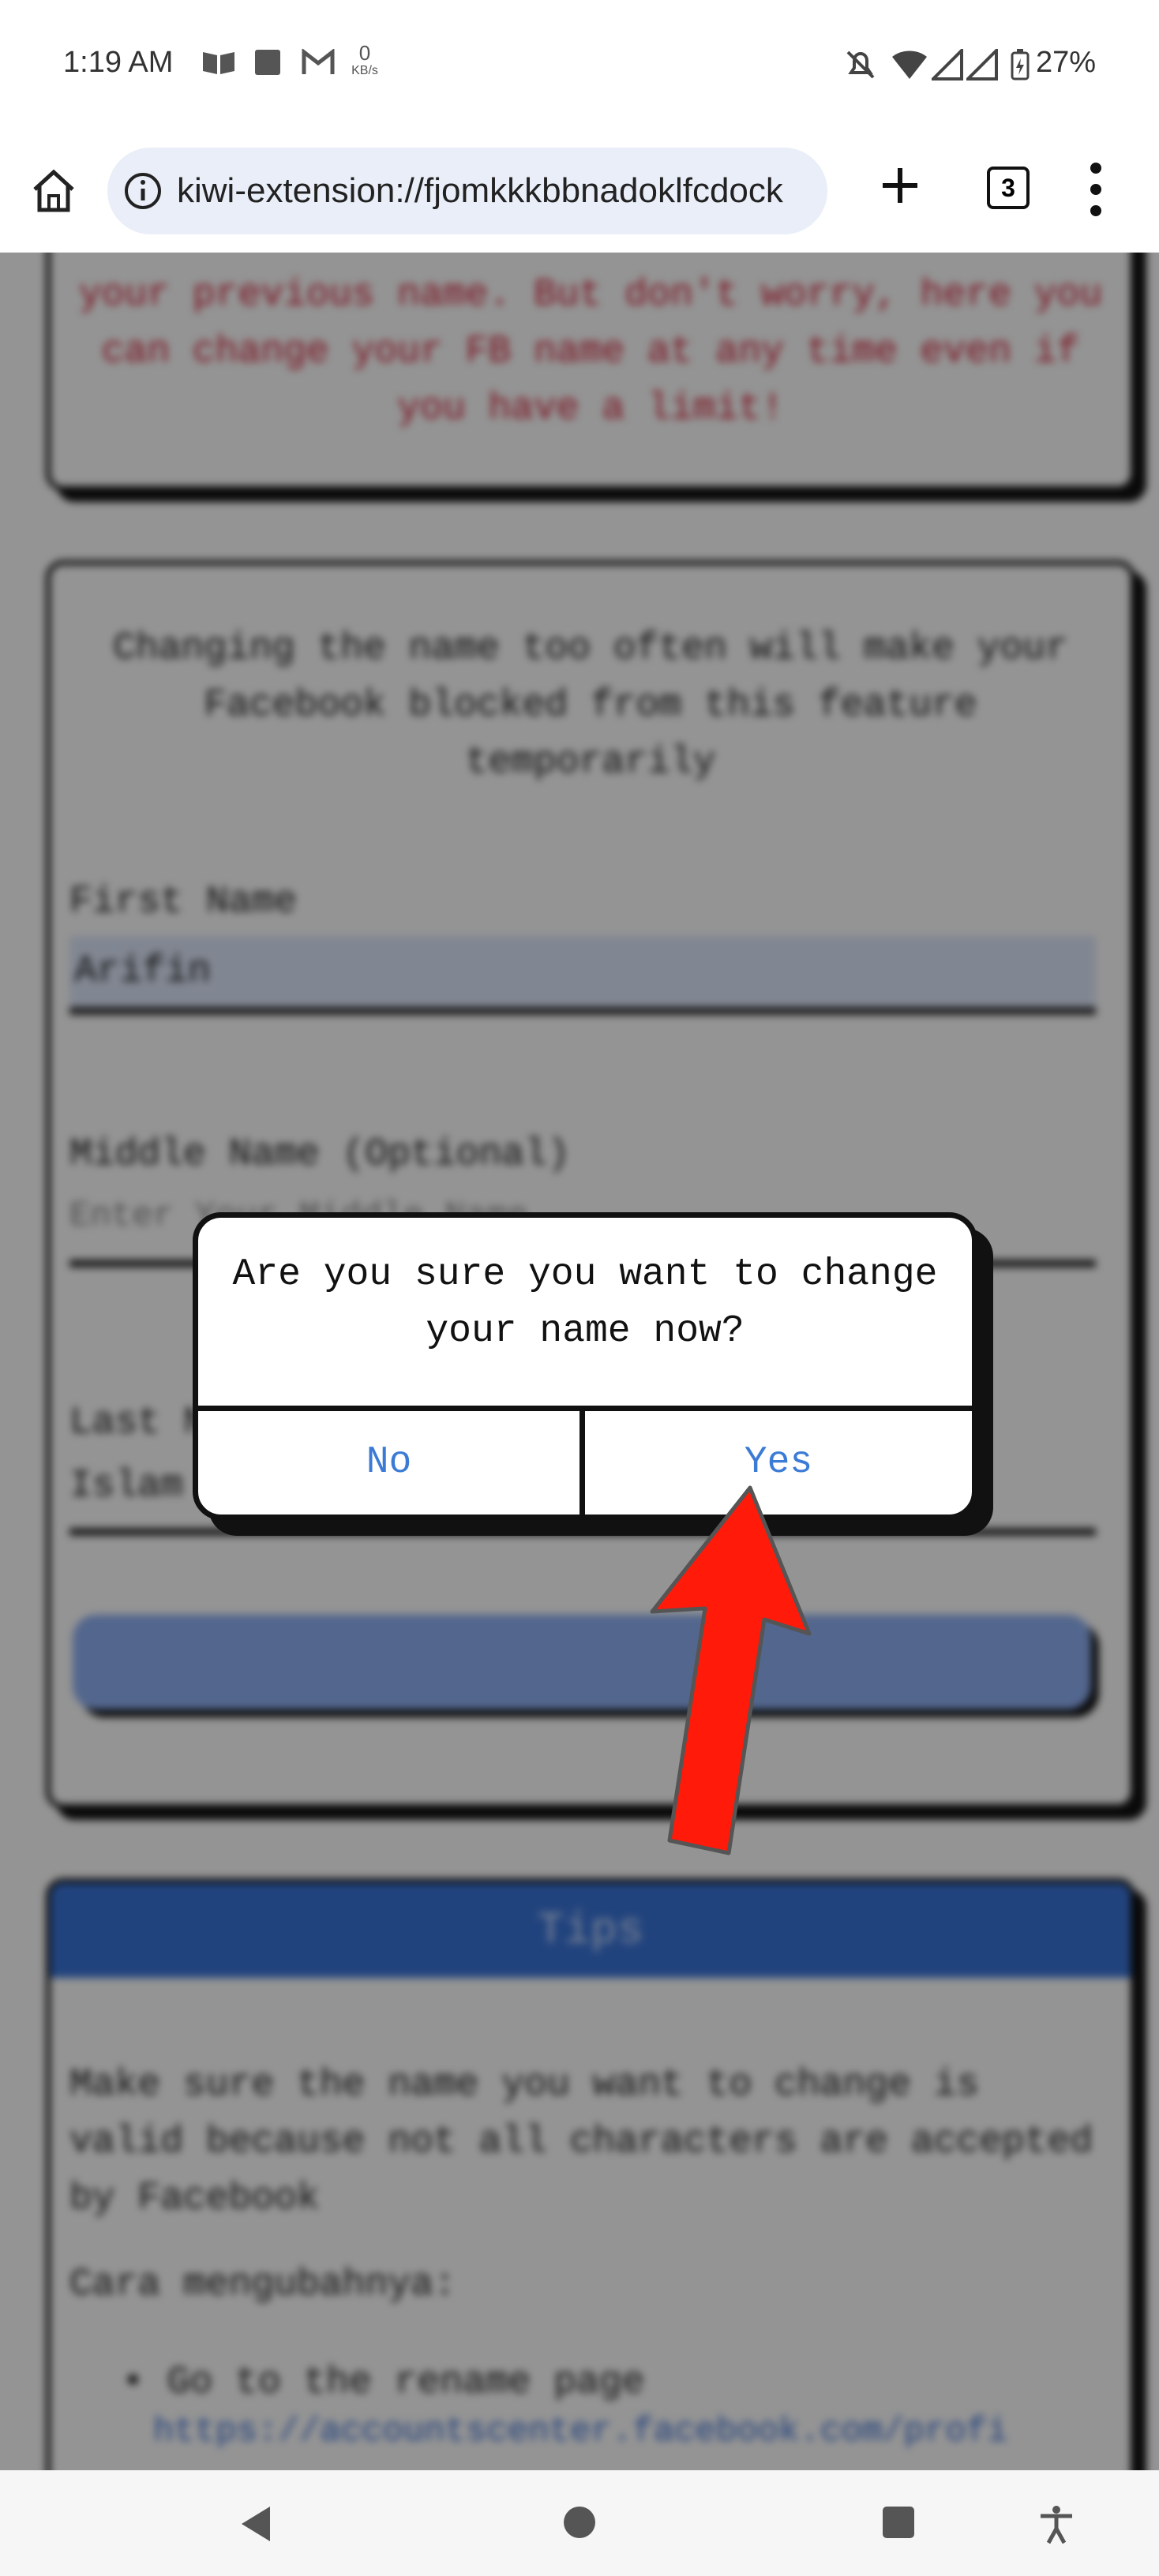 Image resolution: width=1159 pixels, height=2576 pixels. Describe the element at coordinates (218, 63) in the screenshot. I see `book-icon` at that location.